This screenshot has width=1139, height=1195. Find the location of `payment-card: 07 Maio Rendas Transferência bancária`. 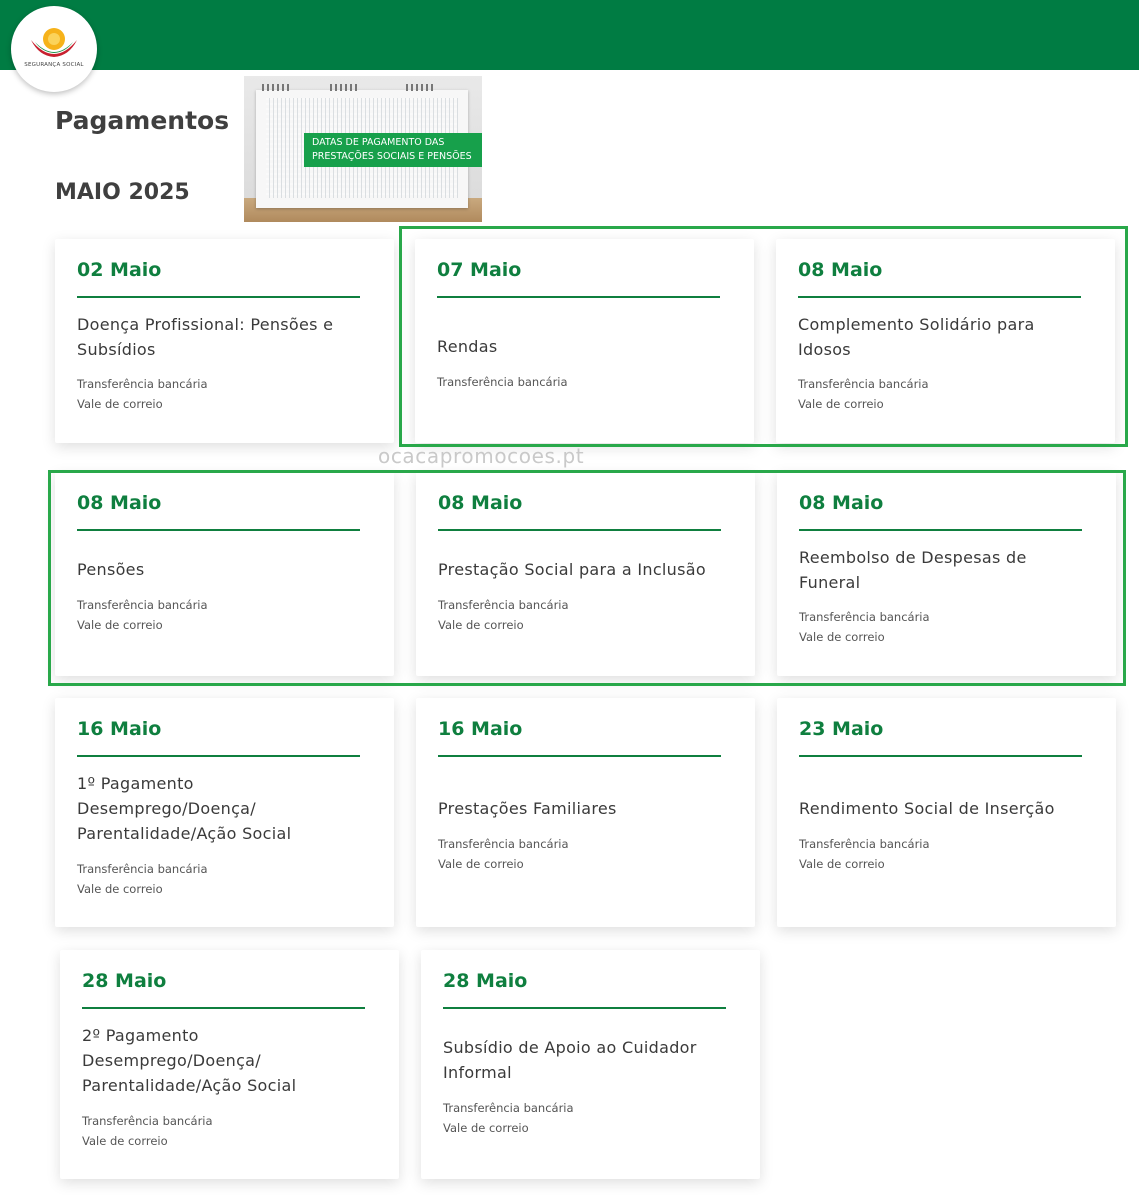

payment-card: 07 Maio Rendas Transferência bancária is located at coordinates (584, 341).